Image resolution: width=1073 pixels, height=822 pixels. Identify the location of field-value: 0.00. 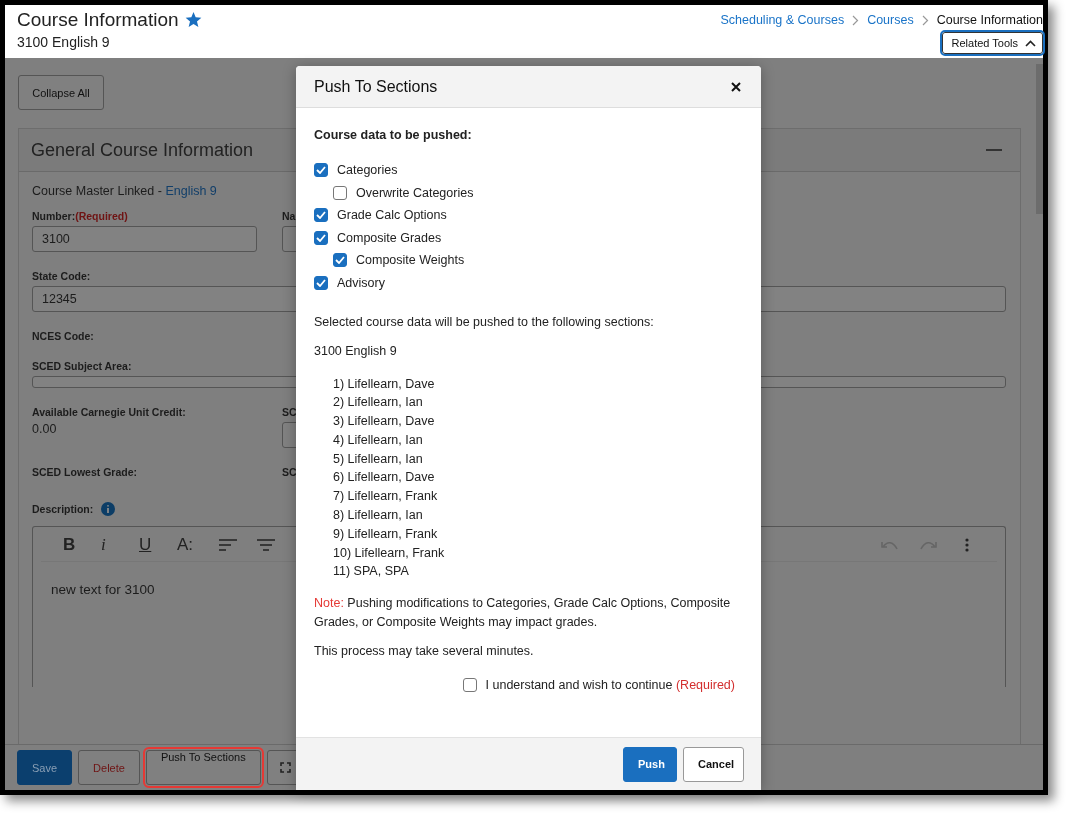
(45, 429).